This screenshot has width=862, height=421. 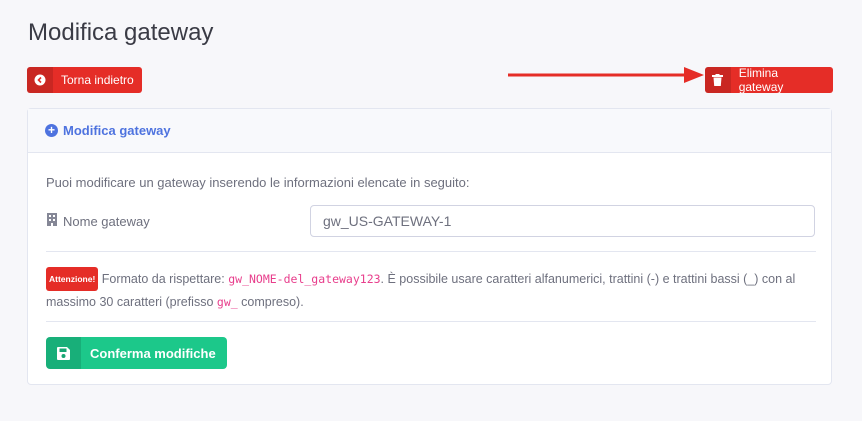 I want to click on card-header: + Modifica gateway, so click(x=429, y=131).